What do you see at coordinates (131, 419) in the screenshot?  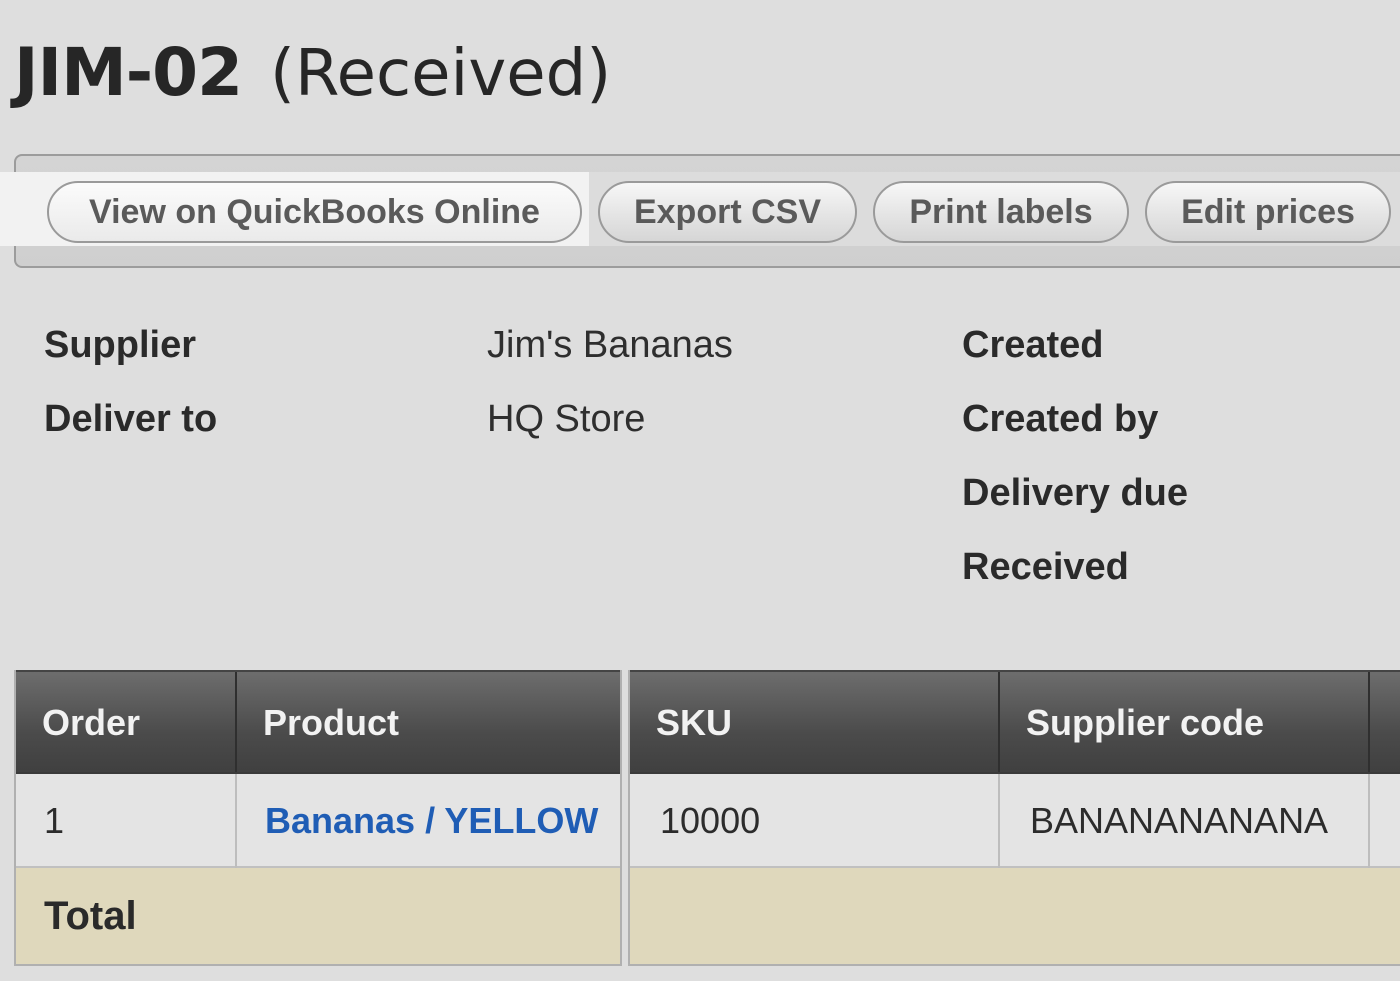 I see `deliver-to-label: Deliver to` at bounding box center [131, 419].